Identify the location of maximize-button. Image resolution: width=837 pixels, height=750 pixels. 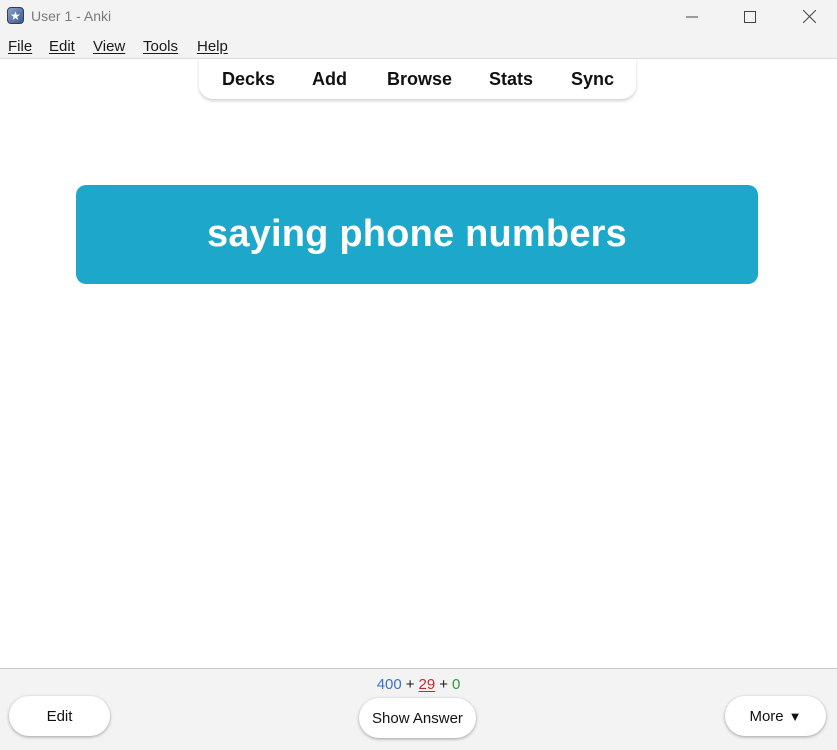
(750, 16).